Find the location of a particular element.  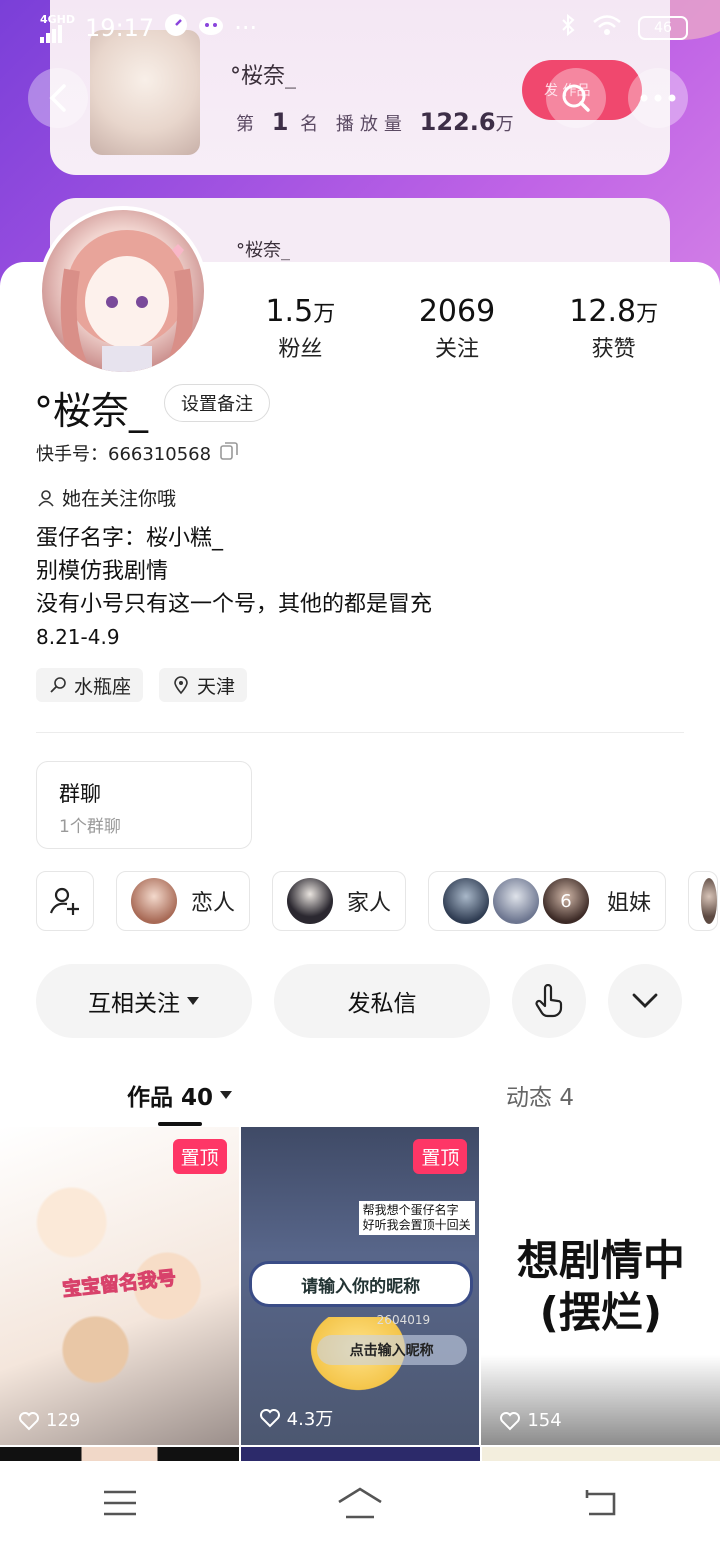

profile-tags: 水瓶座 天津 is located at coordinates (142, 685).